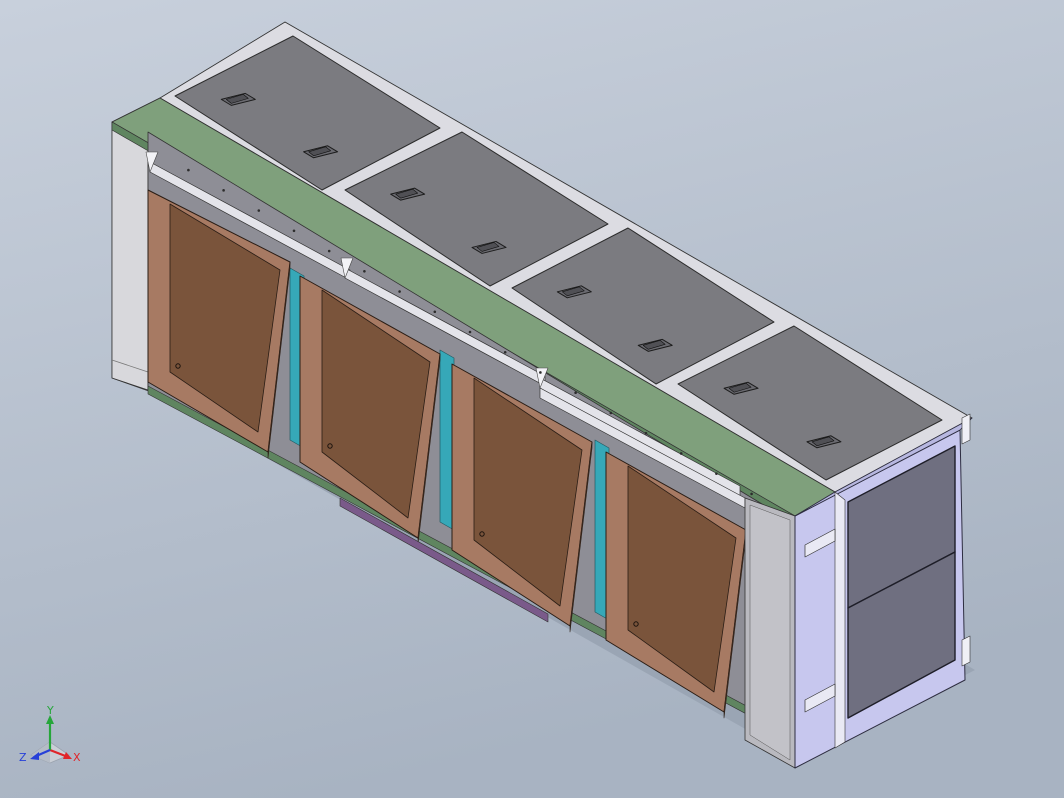 The height and width of the screenshot is (798, 1064). I want to click on right-end-post, so click(770, 633).